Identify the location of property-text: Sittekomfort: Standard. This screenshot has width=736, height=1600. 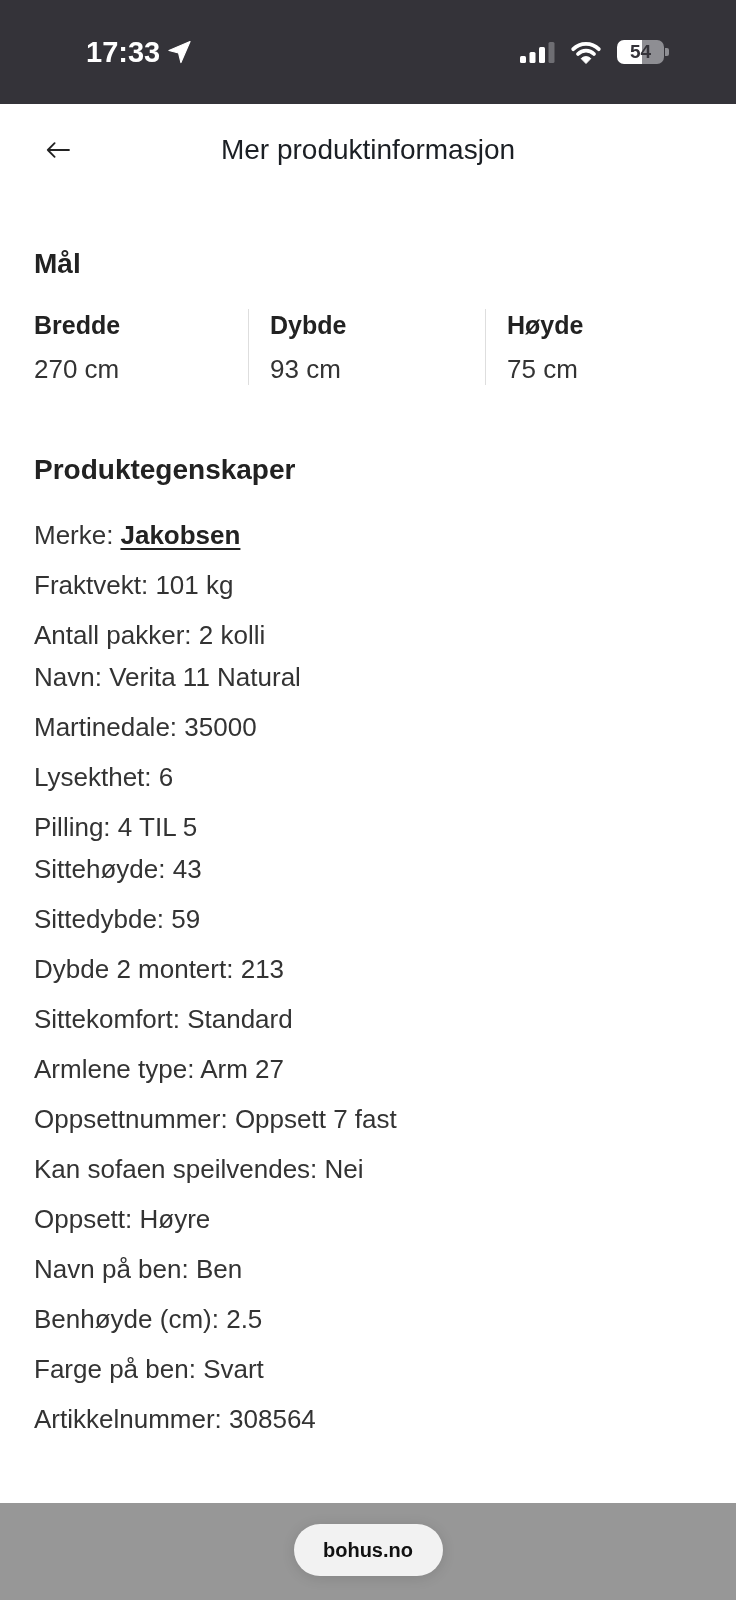
(163, 1019).